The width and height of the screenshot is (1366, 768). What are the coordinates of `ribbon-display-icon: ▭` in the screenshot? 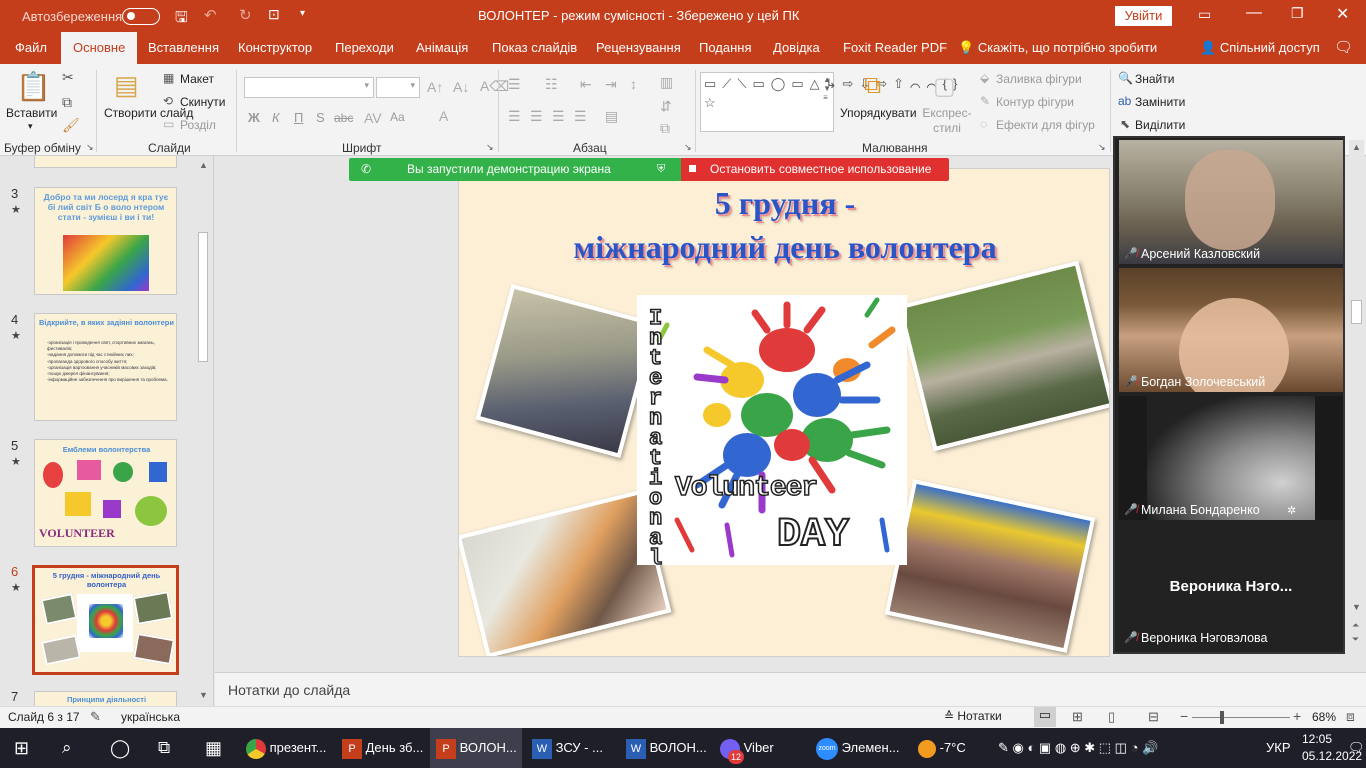 It's located at (1204, 14).